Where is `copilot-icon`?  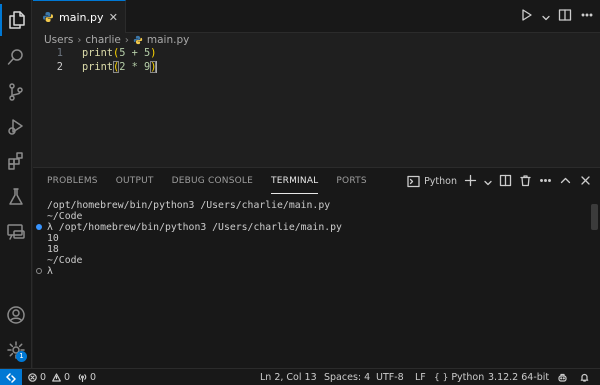 copilot-icon is located at coordinates (562, 377).